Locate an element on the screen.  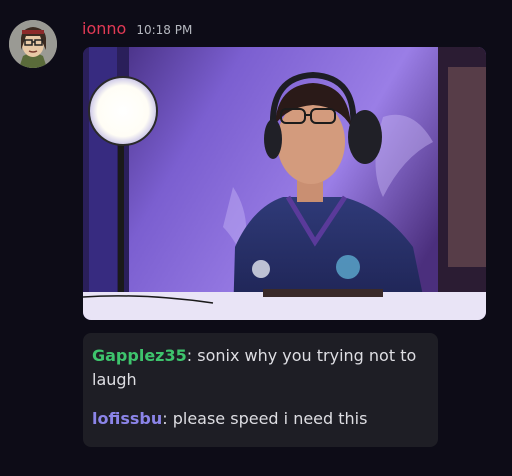
username: ionno is located at coordinates (104, 28).